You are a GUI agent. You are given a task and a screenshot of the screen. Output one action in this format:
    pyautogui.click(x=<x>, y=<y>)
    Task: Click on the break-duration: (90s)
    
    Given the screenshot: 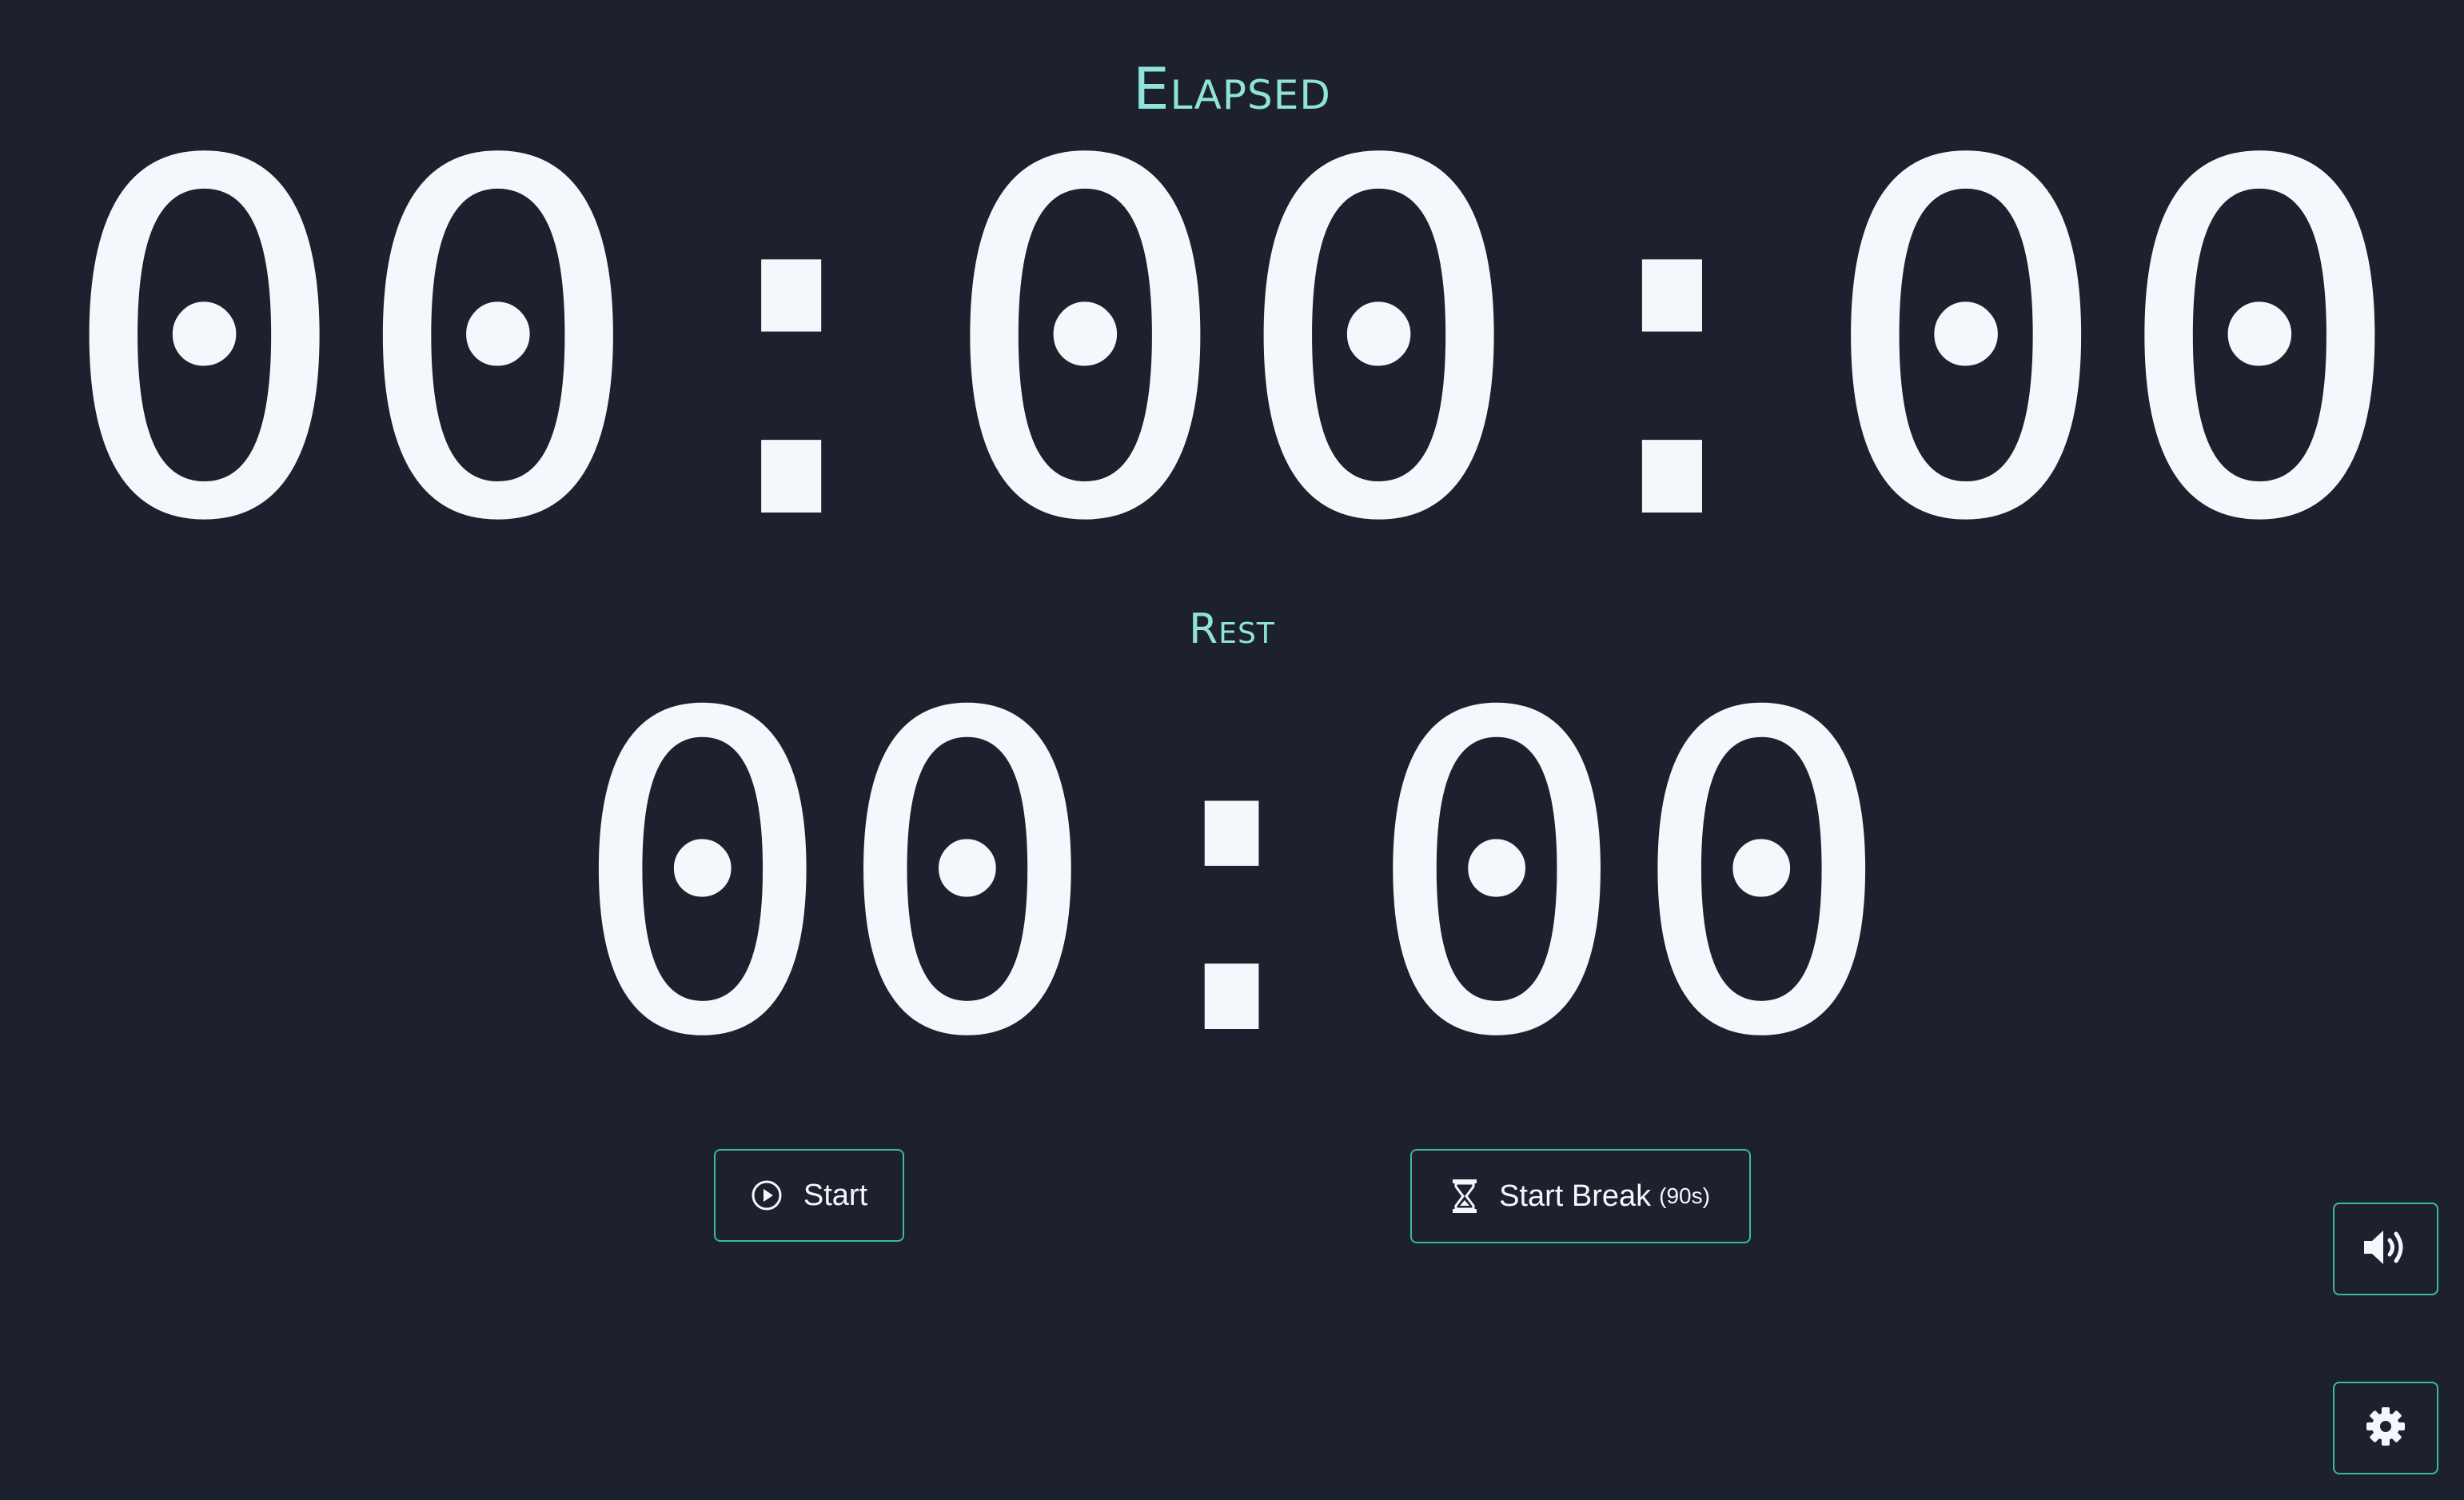 What is the action you would take?
    pyautogui.click(x=1684, y=1195)
    